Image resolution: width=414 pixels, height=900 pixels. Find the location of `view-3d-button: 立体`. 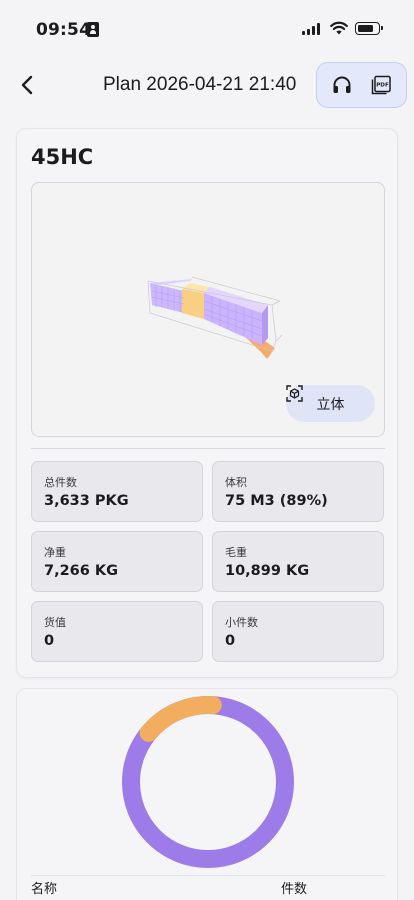

view-3d-button: 立体 is located at coordinates (330, 403).